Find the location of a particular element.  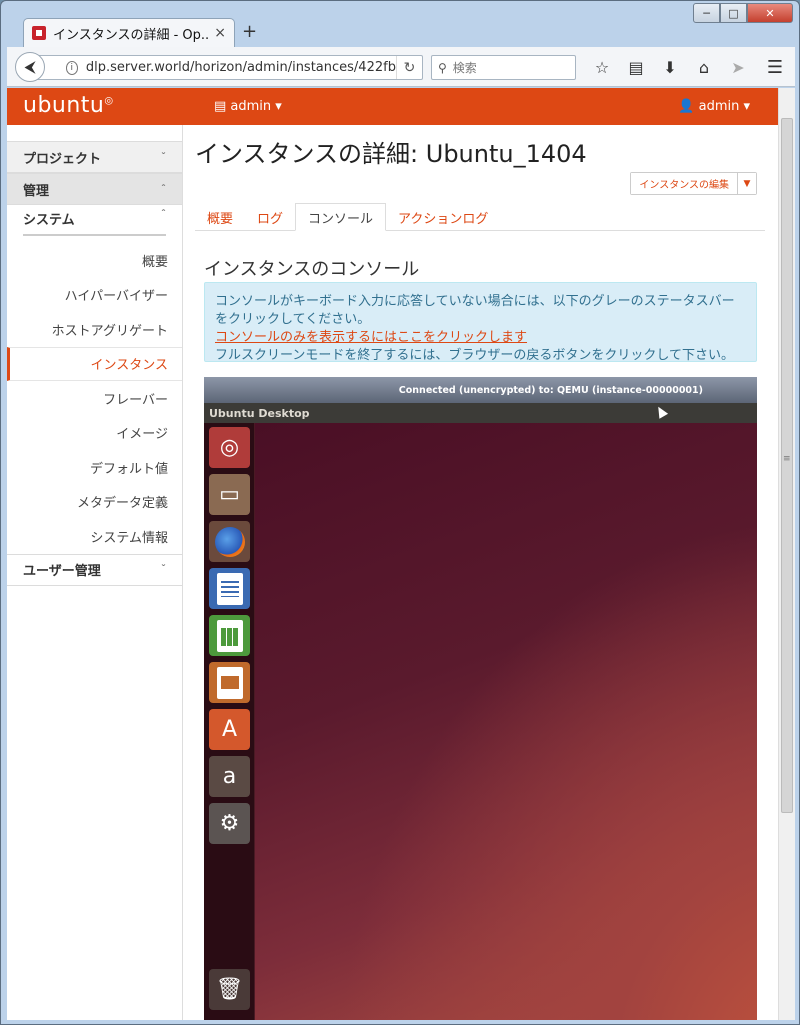

reading-list-icon: ▤ is located at coordinates (636, 67).